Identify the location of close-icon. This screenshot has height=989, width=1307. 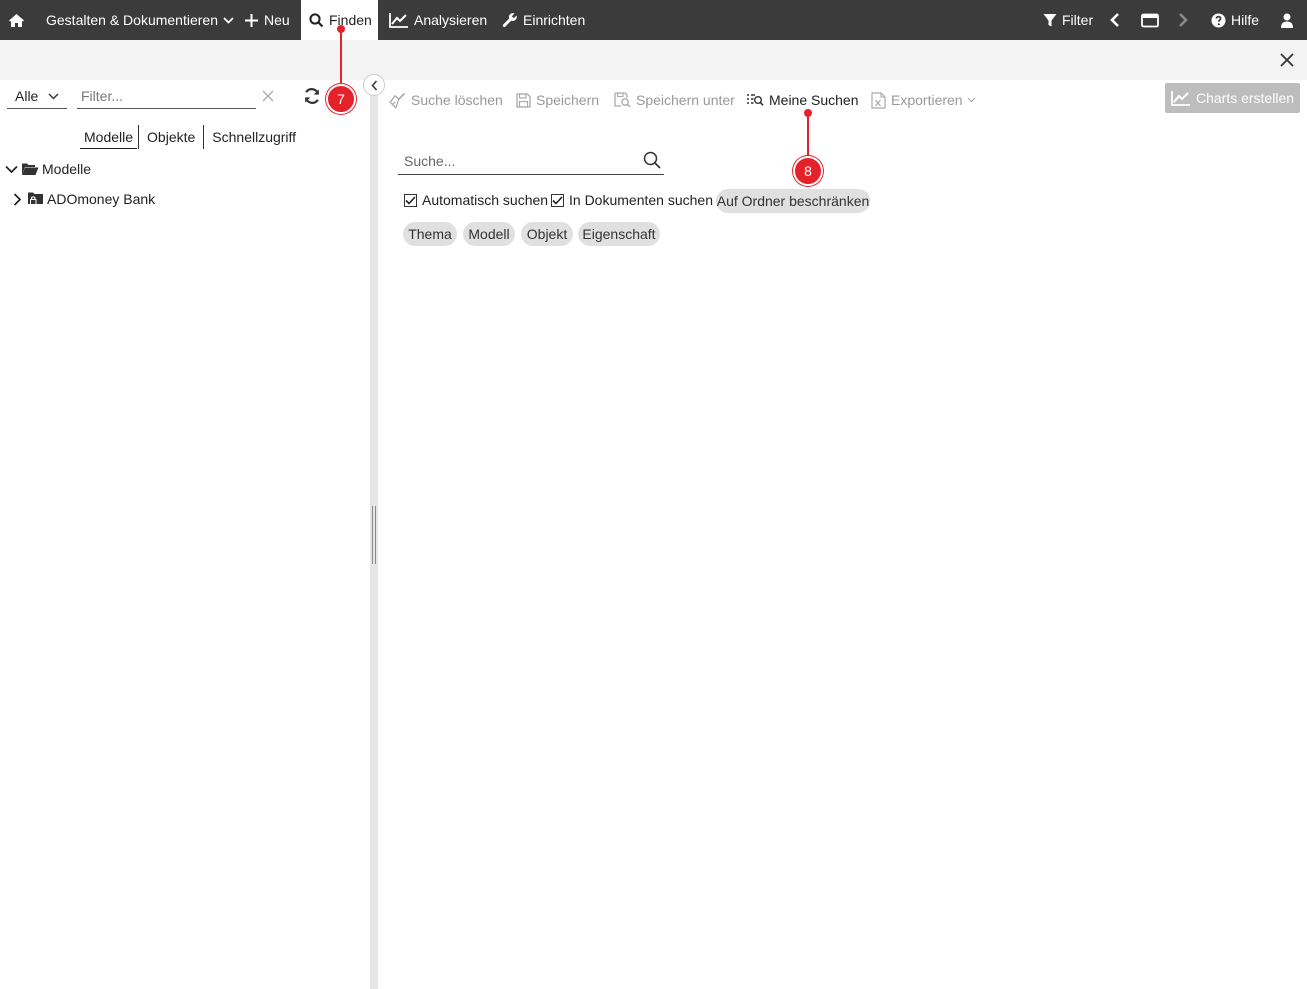
(1287, 60).